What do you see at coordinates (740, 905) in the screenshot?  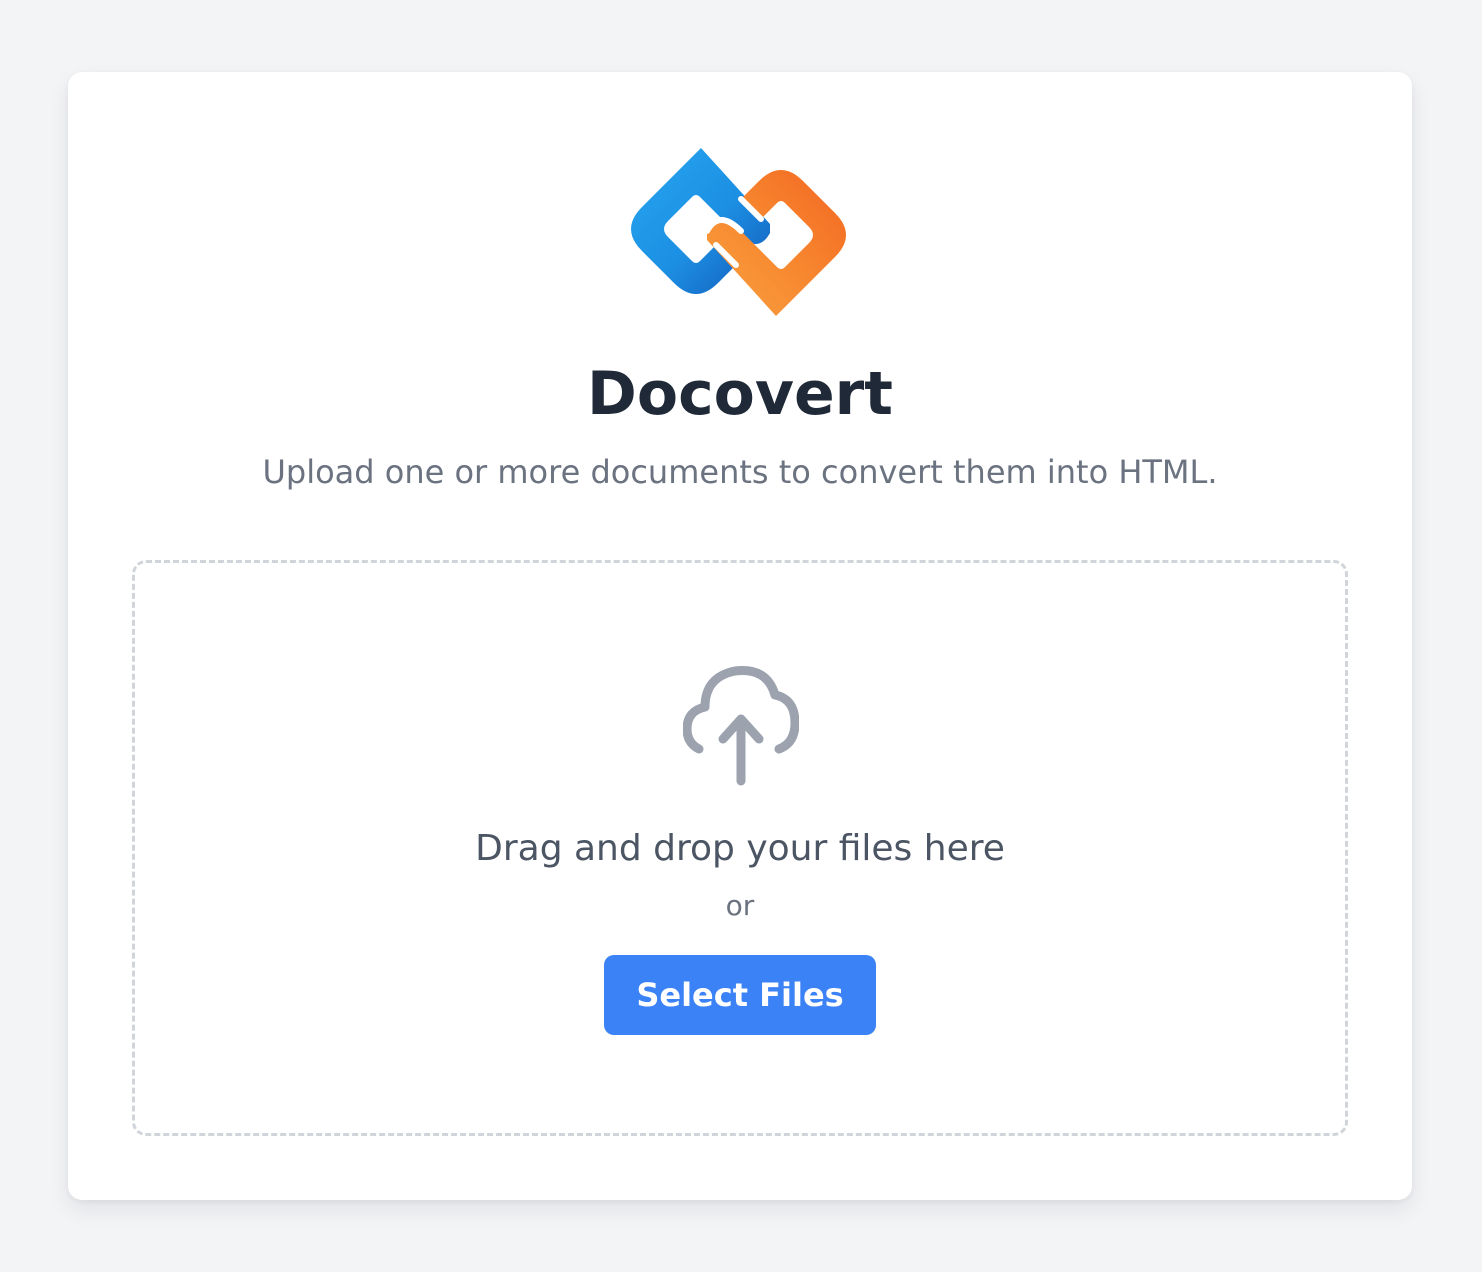 I see `or-separator: or` at bounding box center [740, 905].